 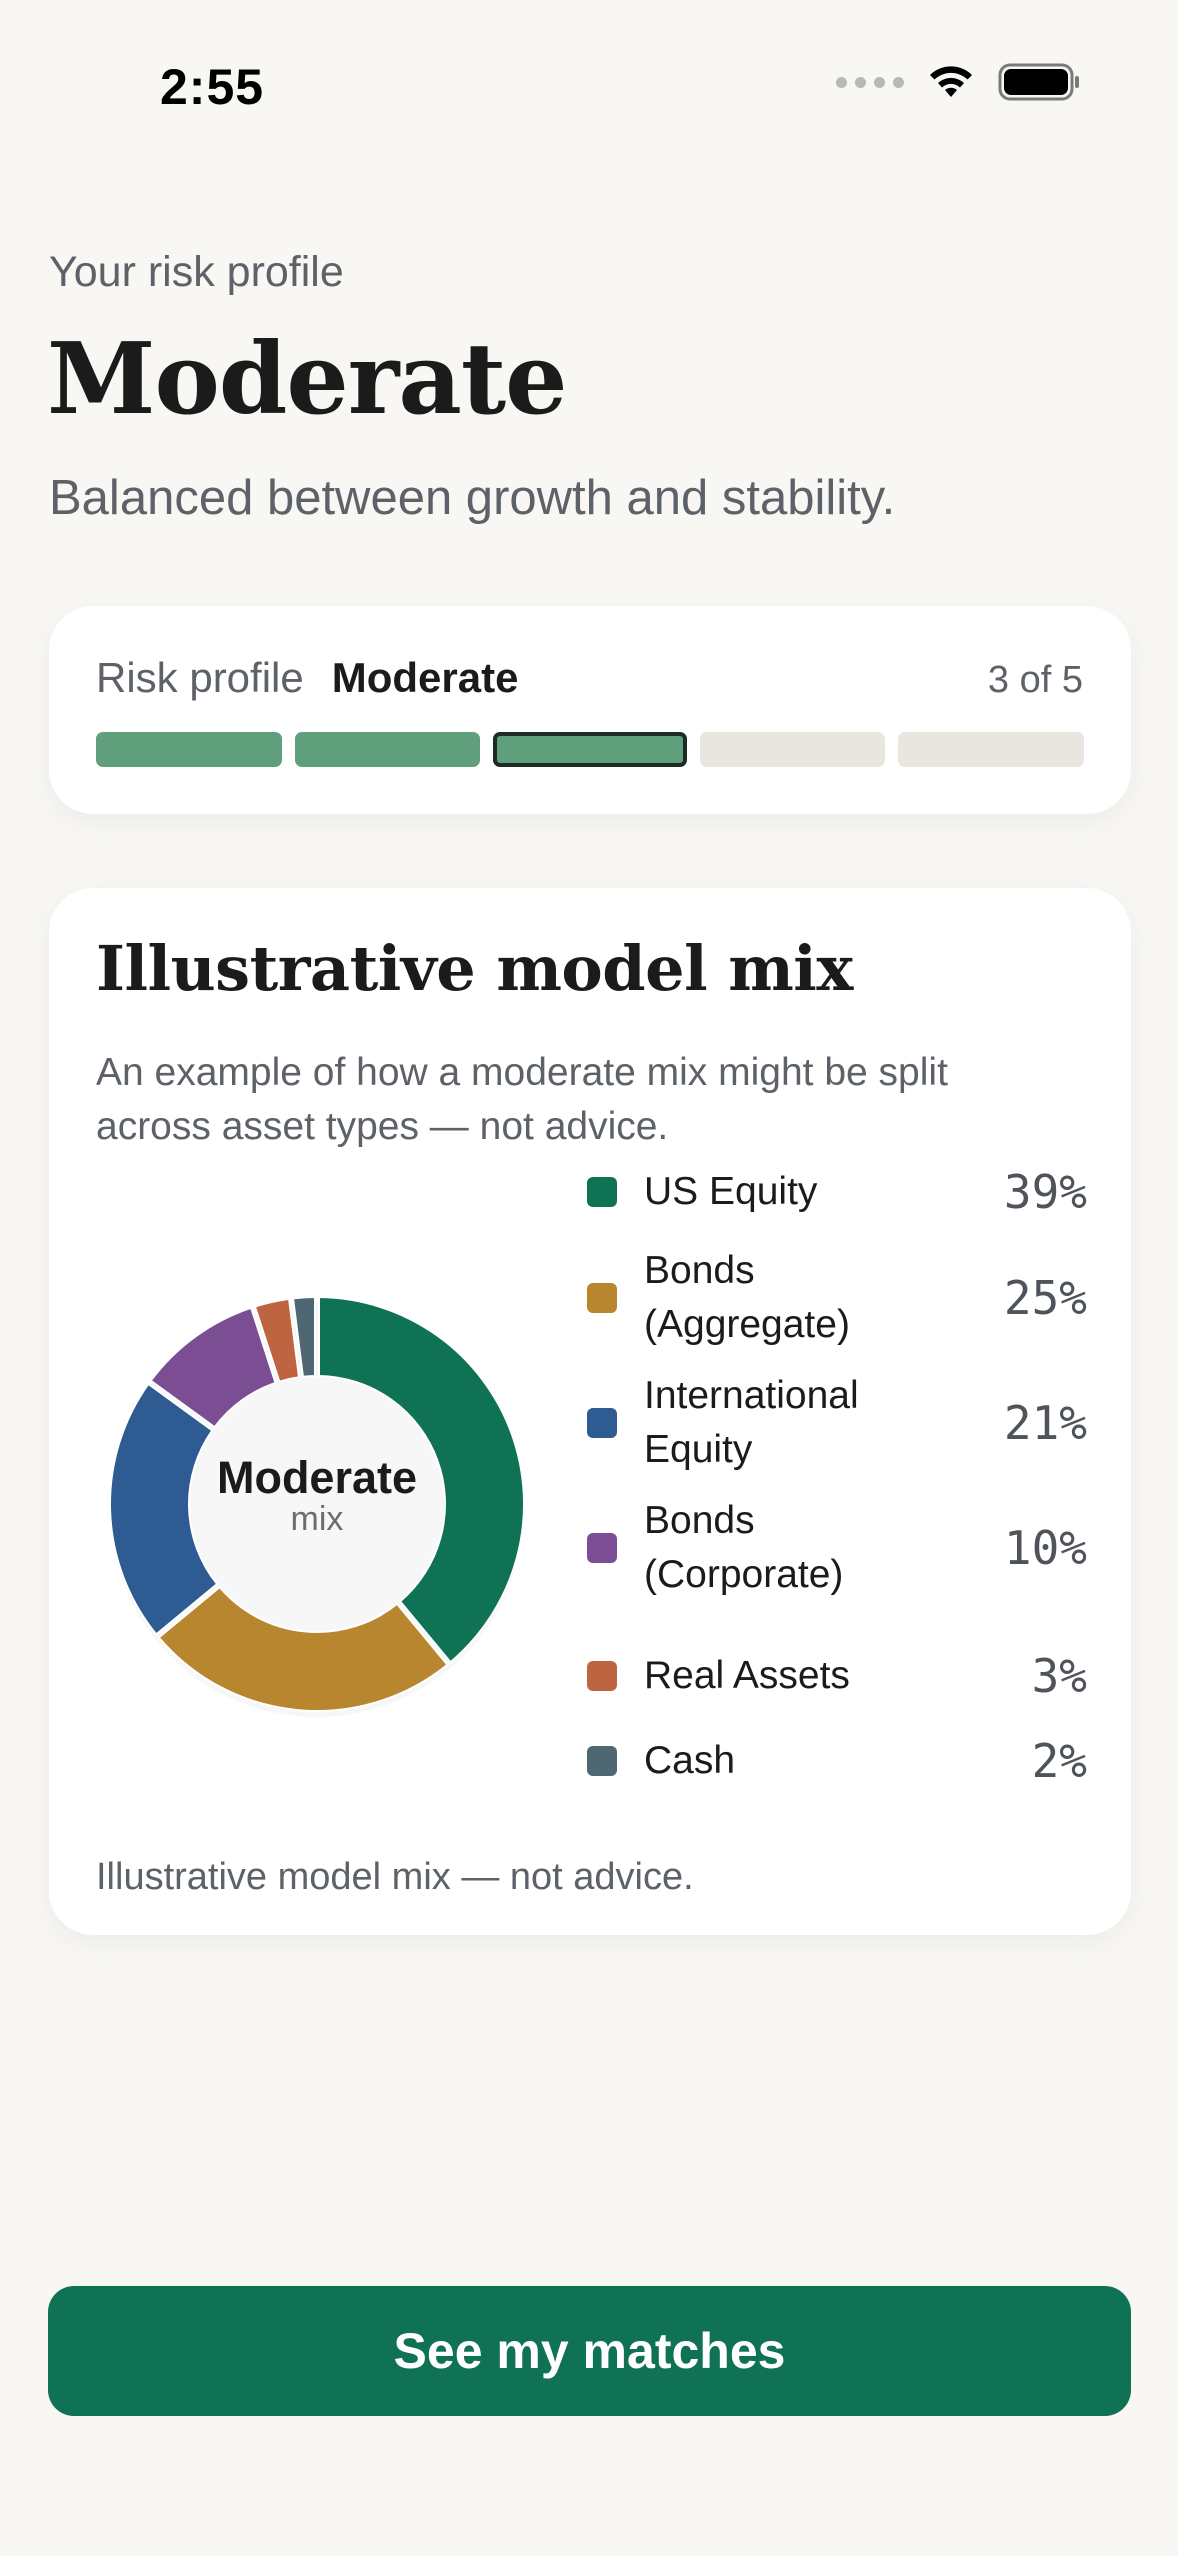 What do you see at coordinates (1045, 1298) in the screenshot?
I see `legend-value: 25%` at bounding box center [1045, 1298].